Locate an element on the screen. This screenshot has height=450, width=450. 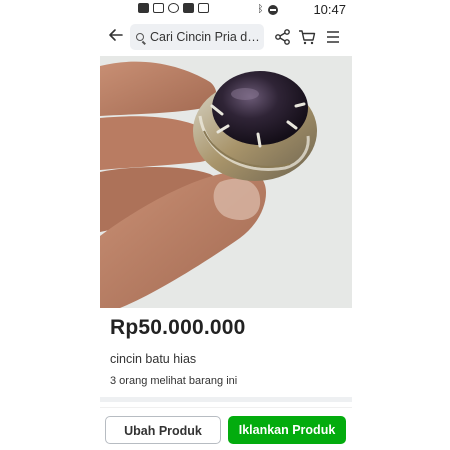
status-time: 10:47 is located at coordinates (329, 9).